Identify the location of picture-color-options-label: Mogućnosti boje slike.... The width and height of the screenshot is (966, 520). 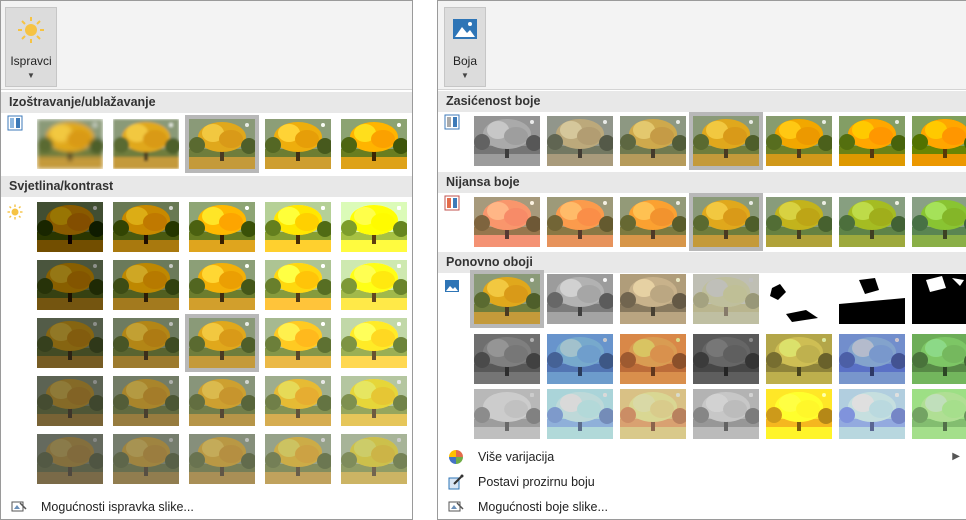
(543, 507).